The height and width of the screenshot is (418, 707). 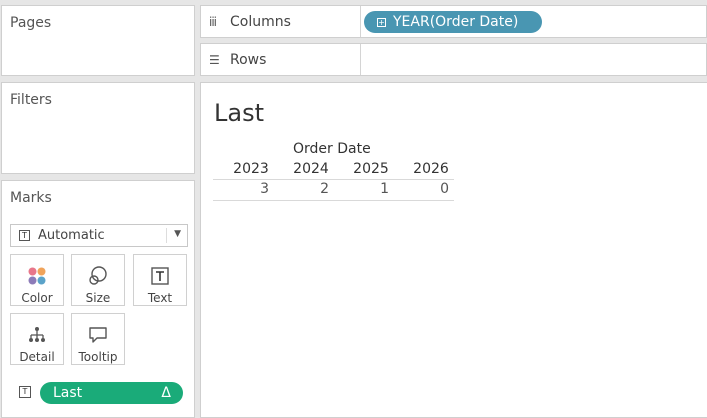 I want to click on dropdown-separator, so click(x=166, y=235).